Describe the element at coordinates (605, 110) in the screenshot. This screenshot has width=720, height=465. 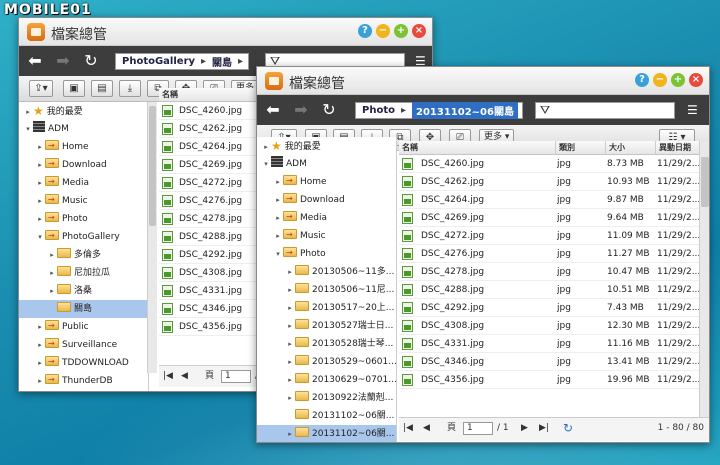
I see `filter-input: ⛛` at that location.